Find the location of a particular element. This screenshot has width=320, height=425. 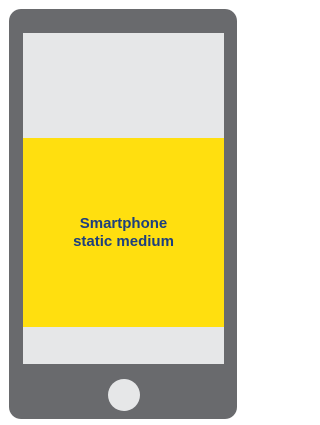

ad-slot-label-line1: Smartphone is located at coordinates (123, 223).